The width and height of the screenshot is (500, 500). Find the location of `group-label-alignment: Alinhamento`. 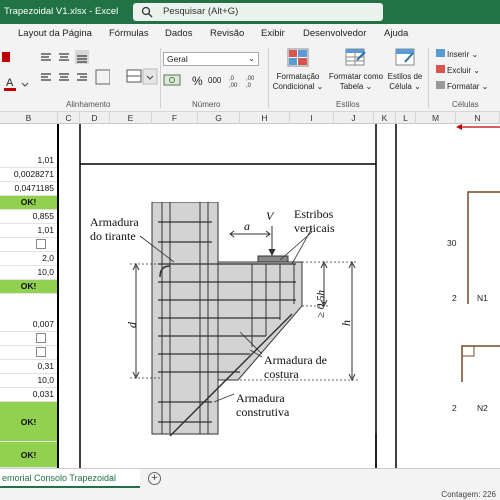

group-label-alignment: Alinhamento is located at coordinates (88, 104).